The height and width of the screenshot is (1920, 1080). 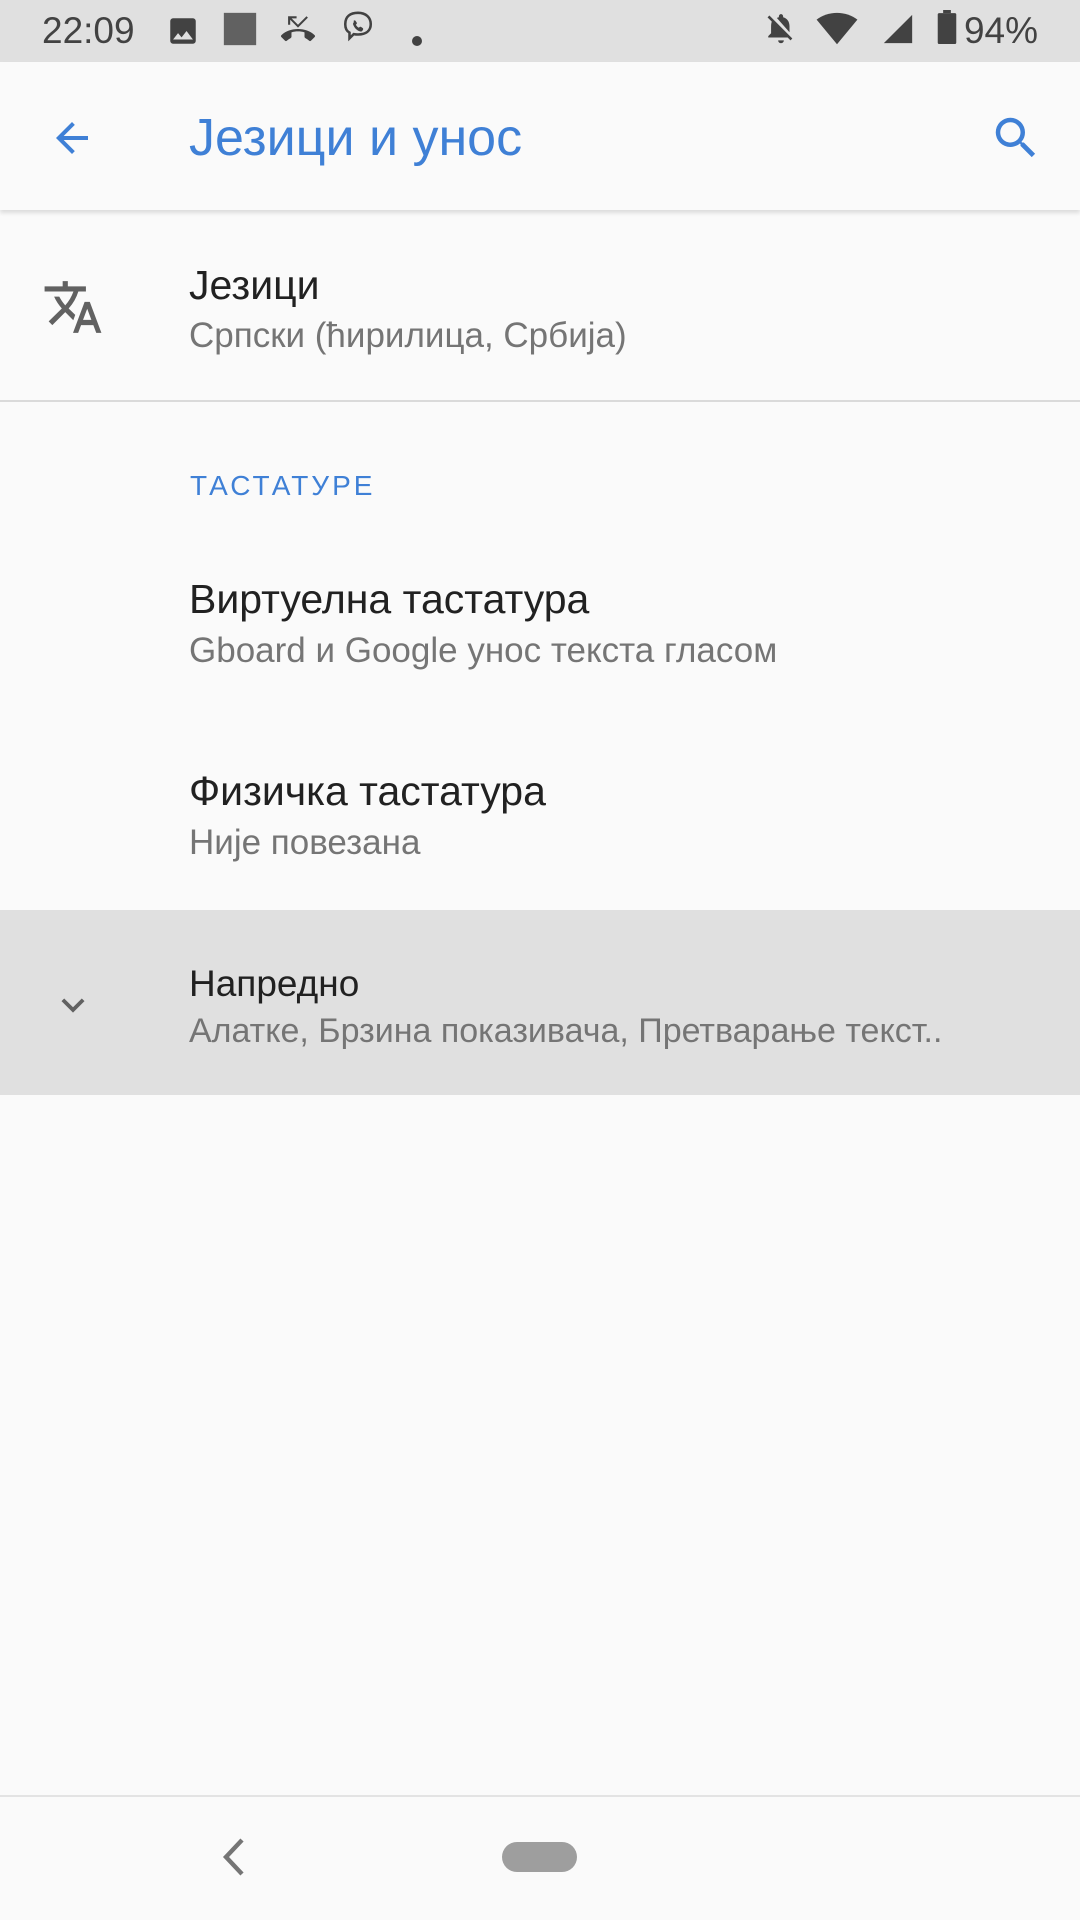 What do you see at coordinates (417, 41) in the screenshot?
I see `dot-icon` at bounding box center [417, 41].